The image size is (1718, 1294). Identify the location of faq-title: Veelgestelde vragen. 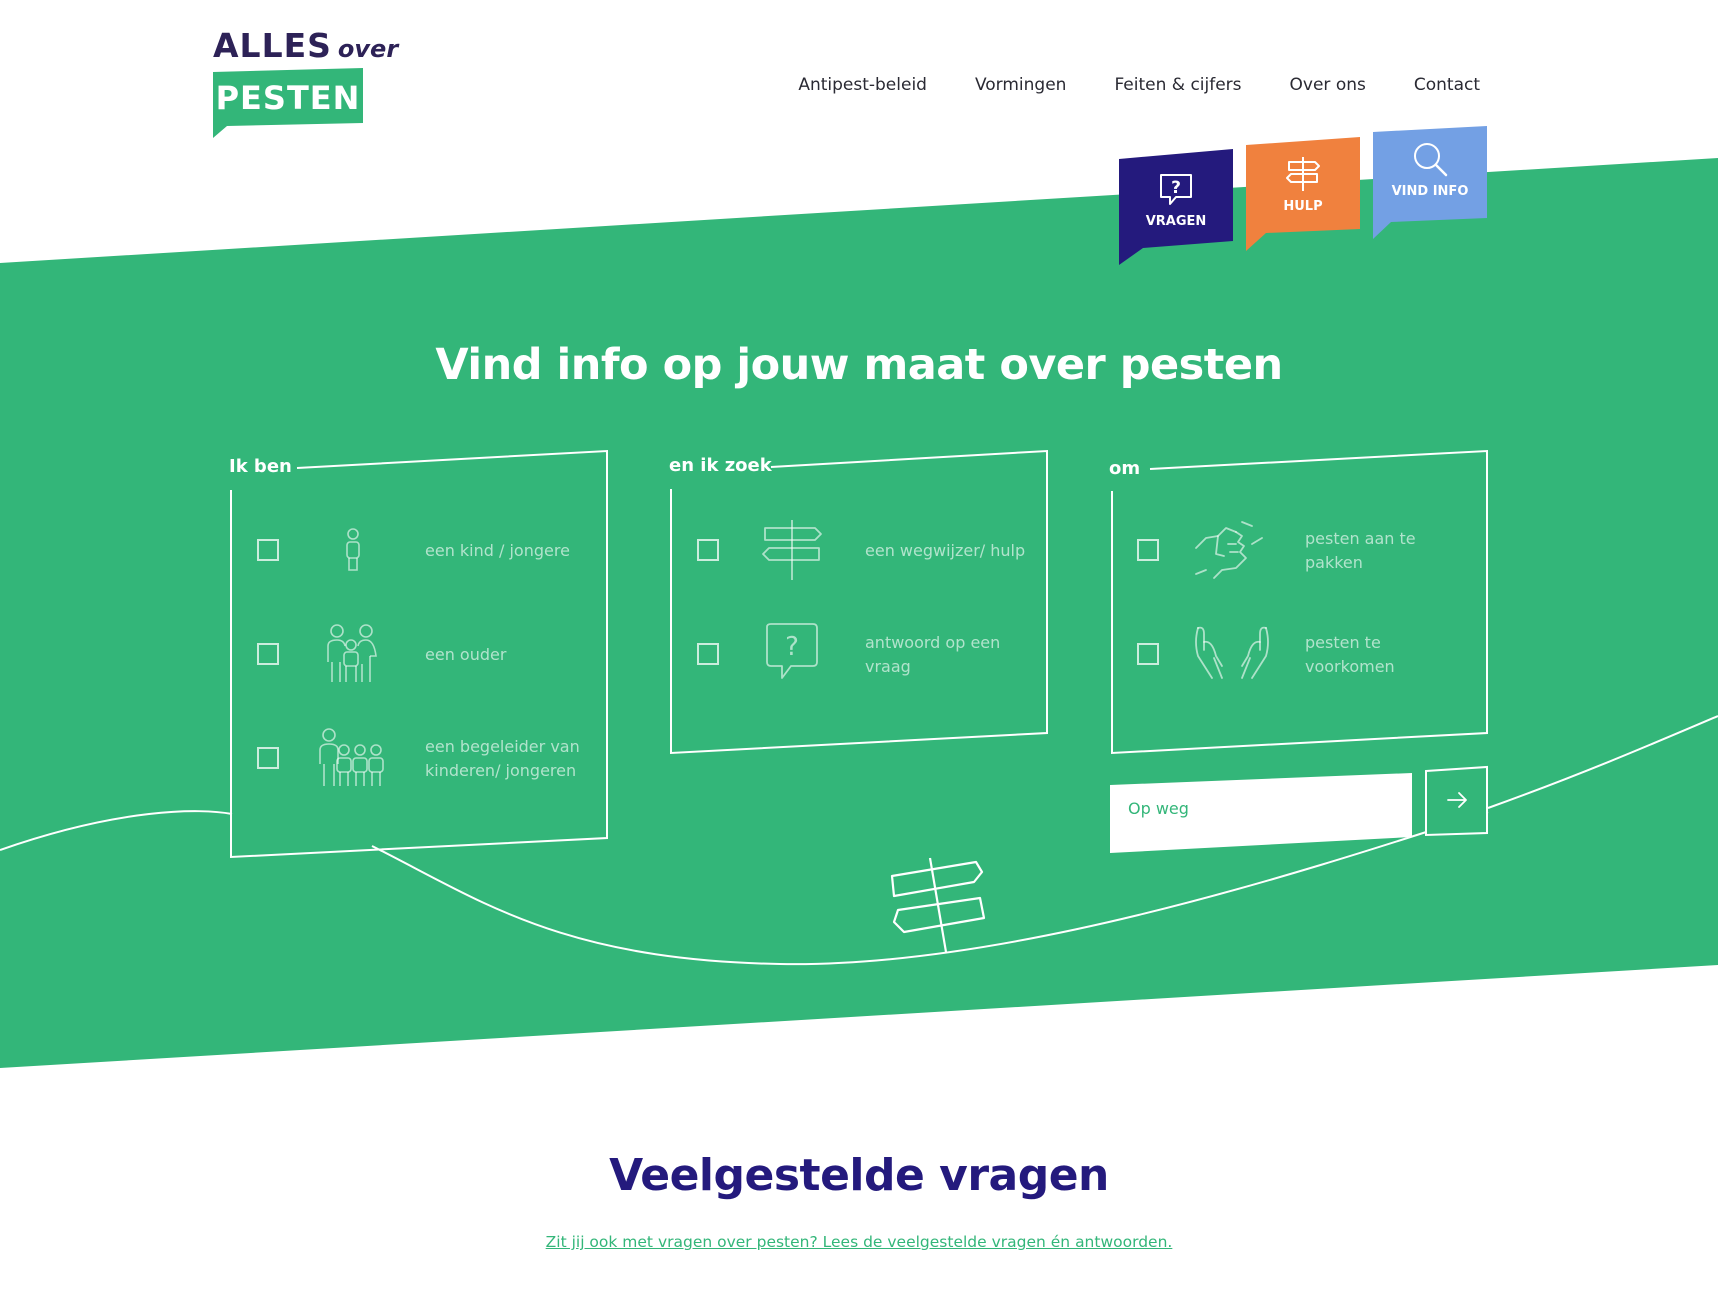
(859, 1175).